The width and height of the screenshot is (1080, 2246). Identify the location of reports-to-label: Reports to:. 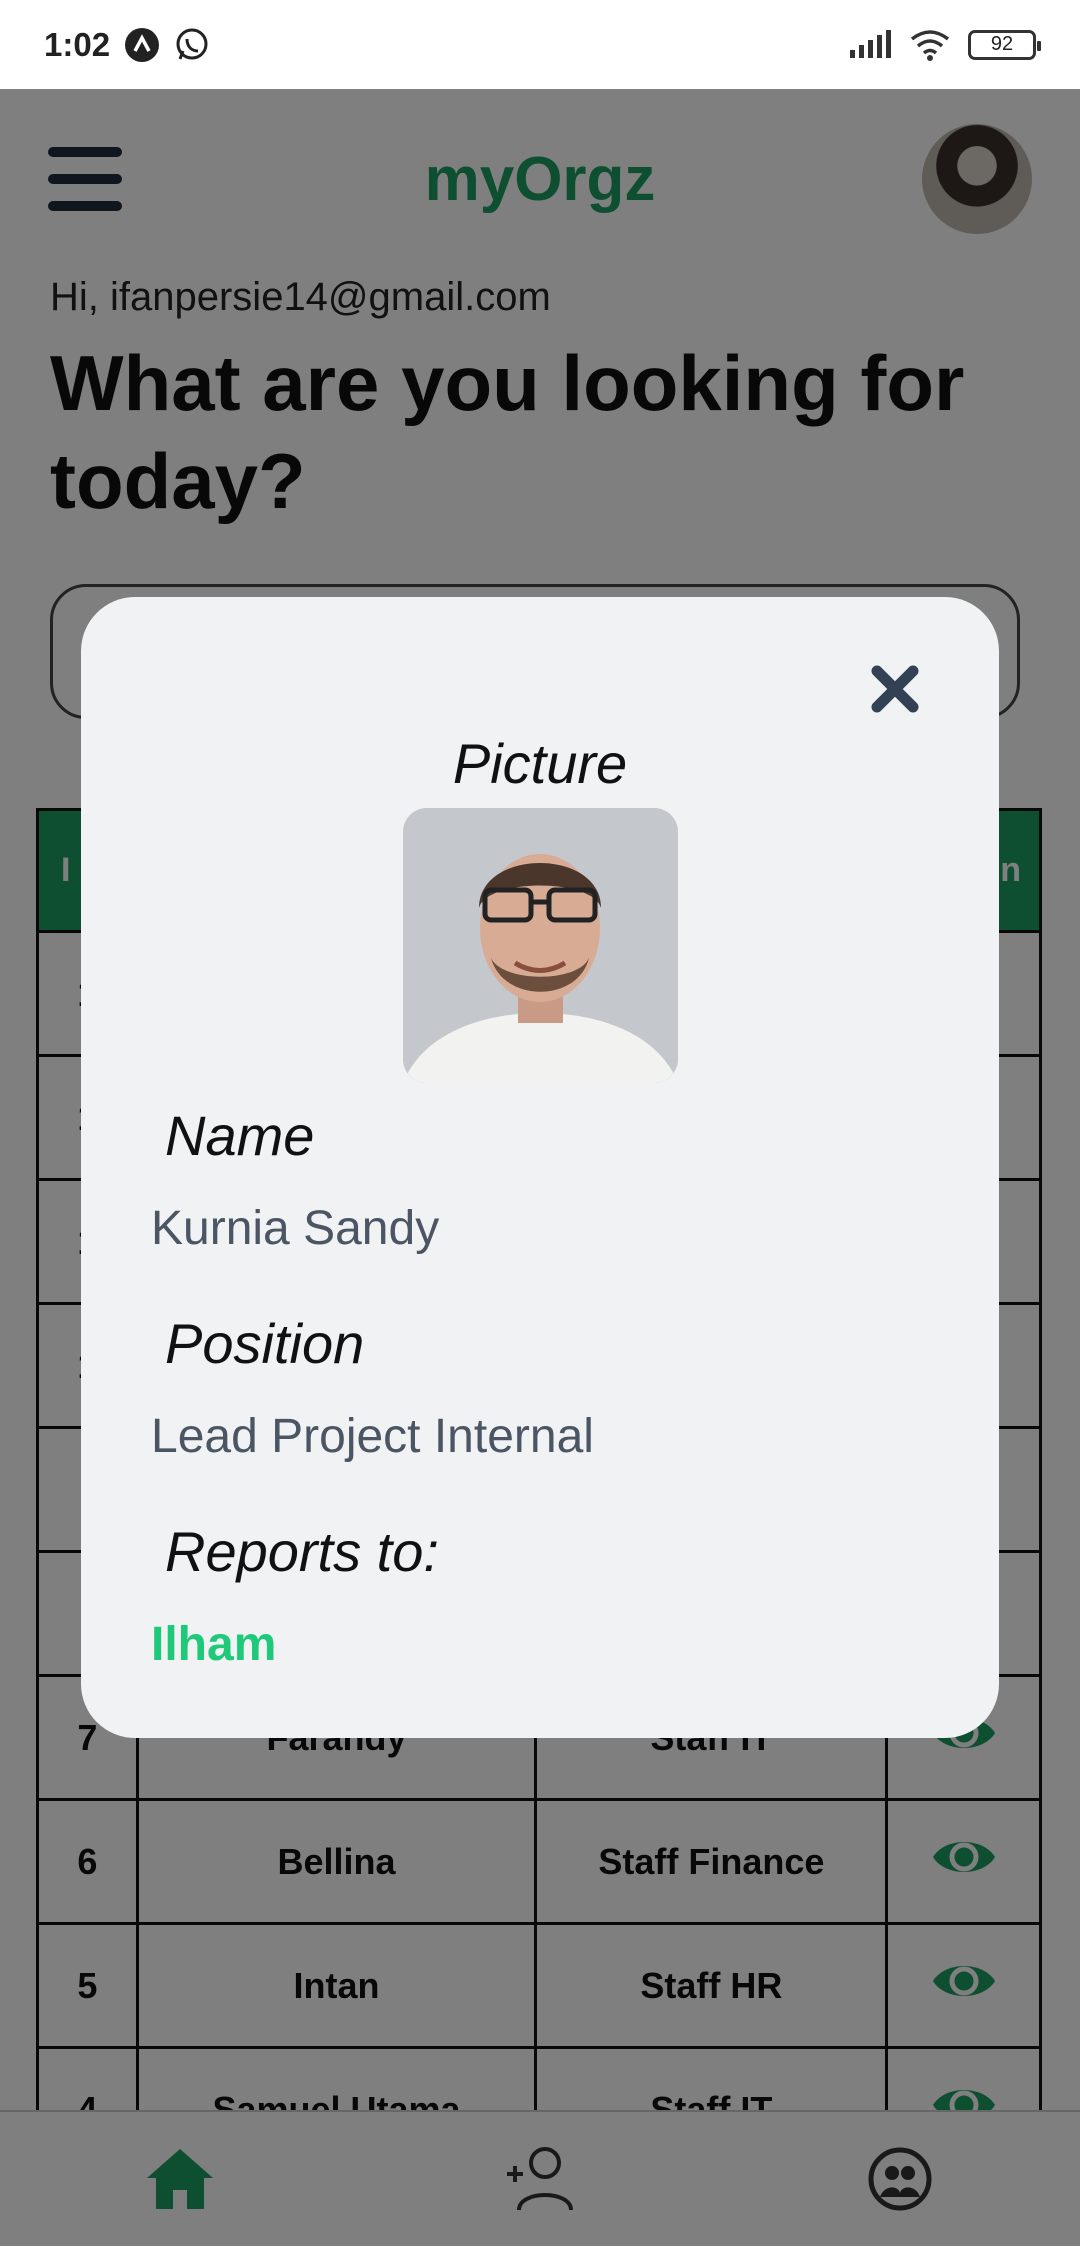
(302, 1551).